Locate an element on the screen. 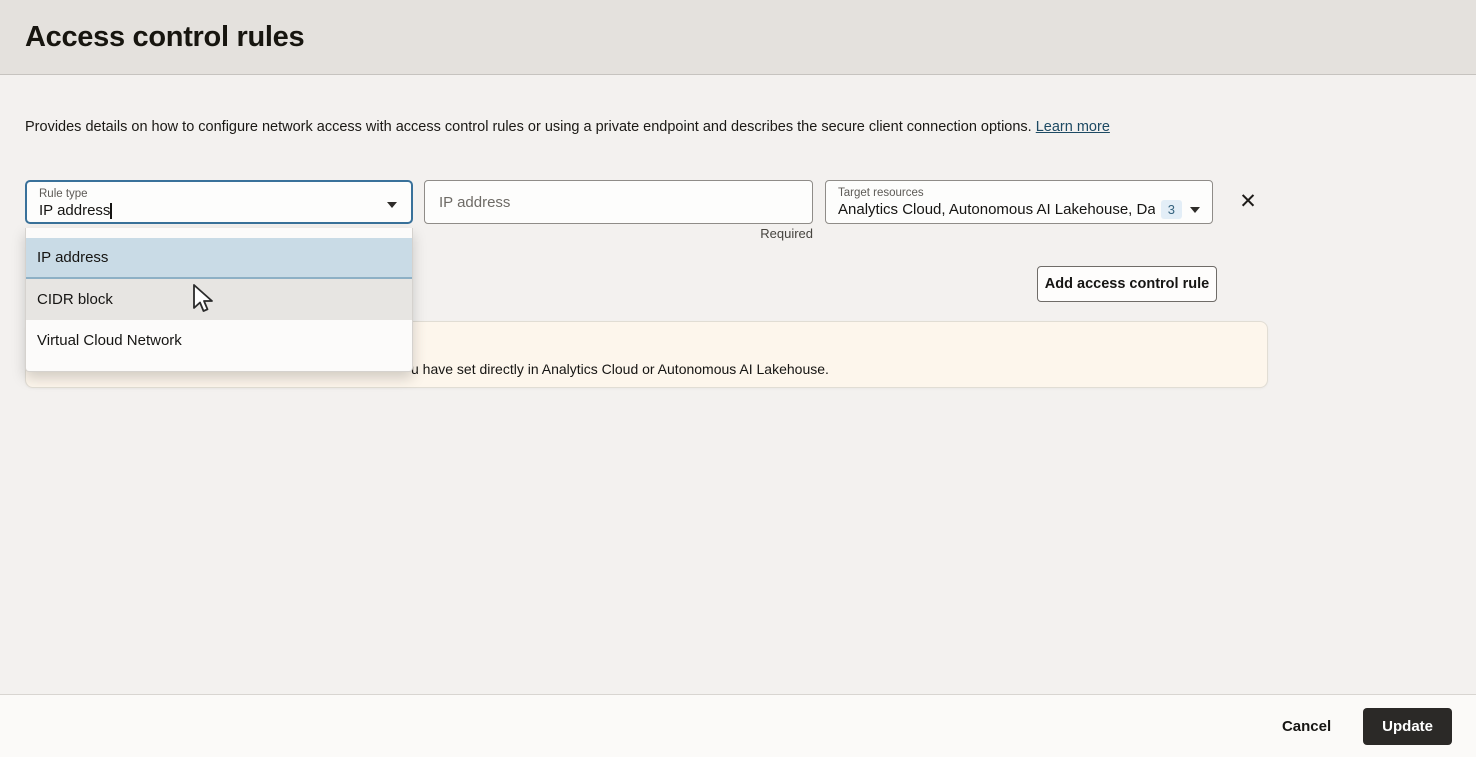 This screenshot has height=757, width=1476. close-icon: ✕ is located at coordinates (1248, 201).